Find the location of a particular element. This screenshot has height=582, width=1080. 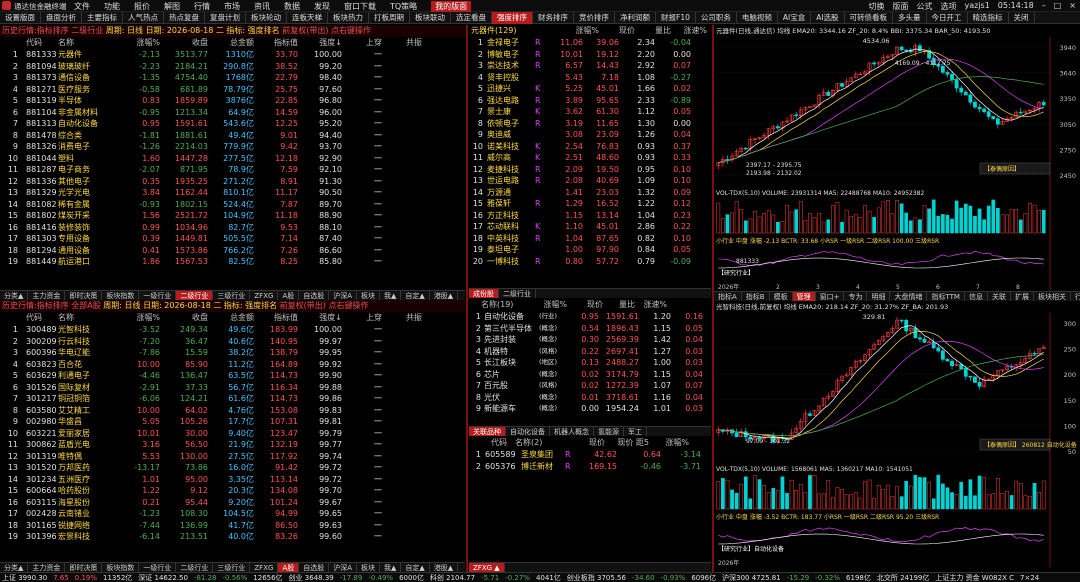

table-row: 11 300862 蓝盾光电 3.16 56.50 21.9亿 132.19 99.77 一 is located at coordinates (232, 445).